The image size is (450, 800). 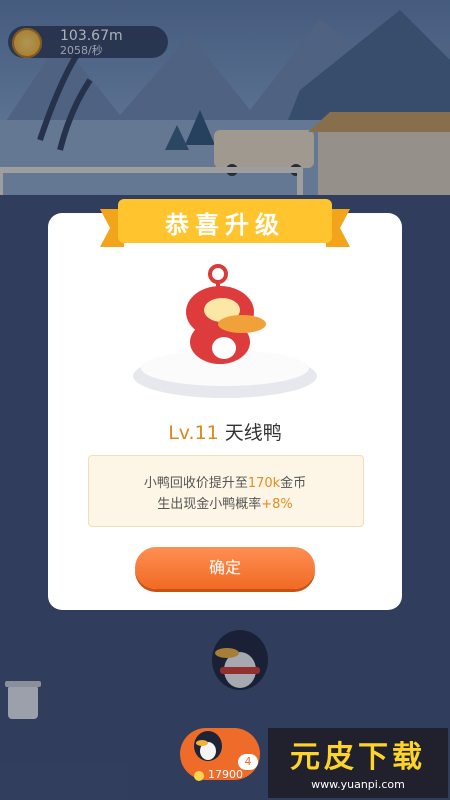 What do you see at coordinates (225, 225) in the screenshot?
I see `dialog-title: 恭喜升级` at bounding box center [225, 225].